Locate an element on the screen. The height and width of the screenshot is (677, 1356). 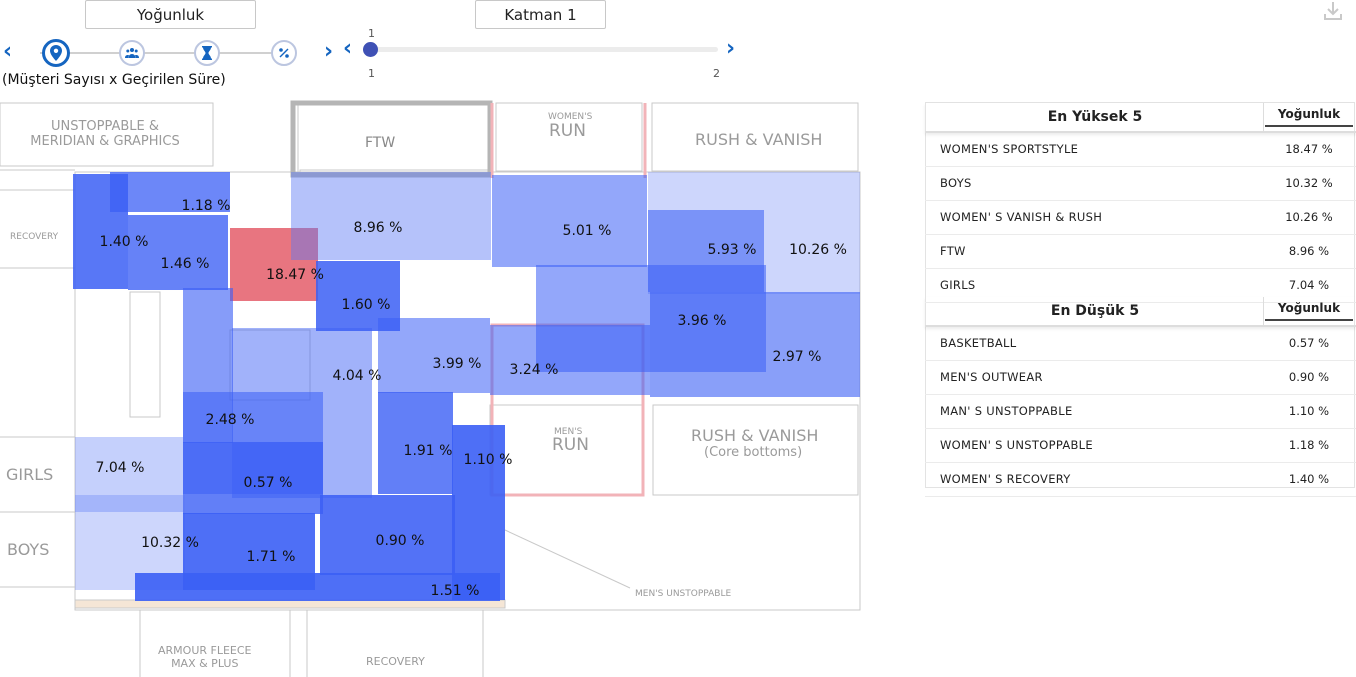
zone-womens-unstoppable is located at coordinates (170, 192).